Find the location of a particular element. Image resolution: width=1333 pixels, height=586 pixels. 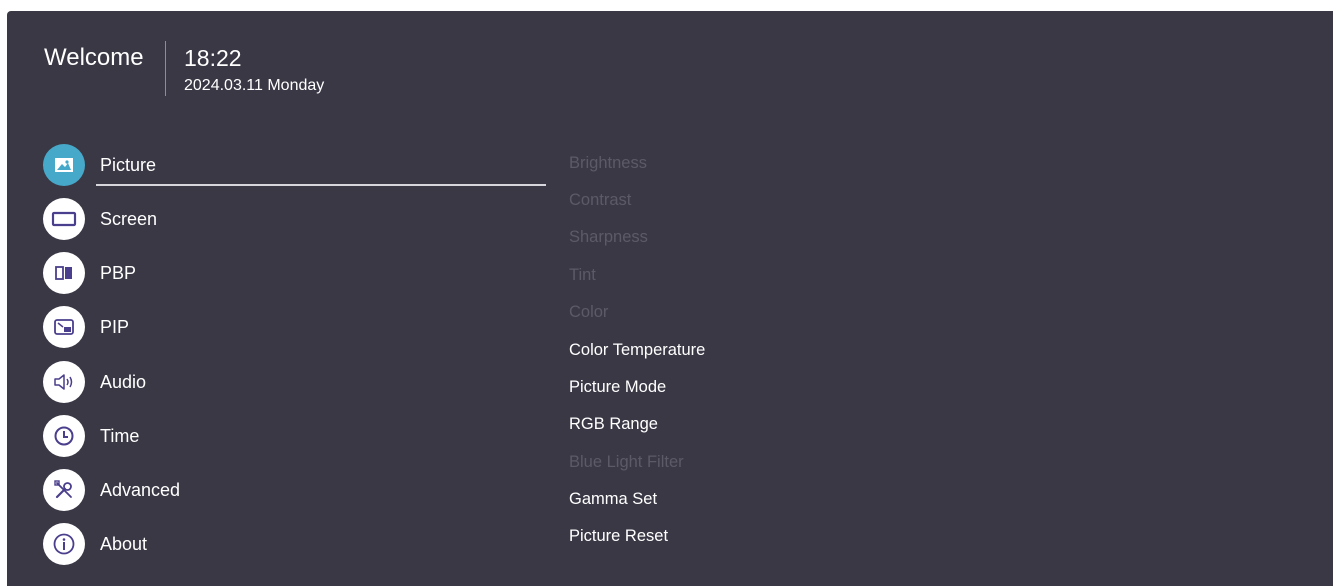

menu-label: About is located at coordinates (124, 543).